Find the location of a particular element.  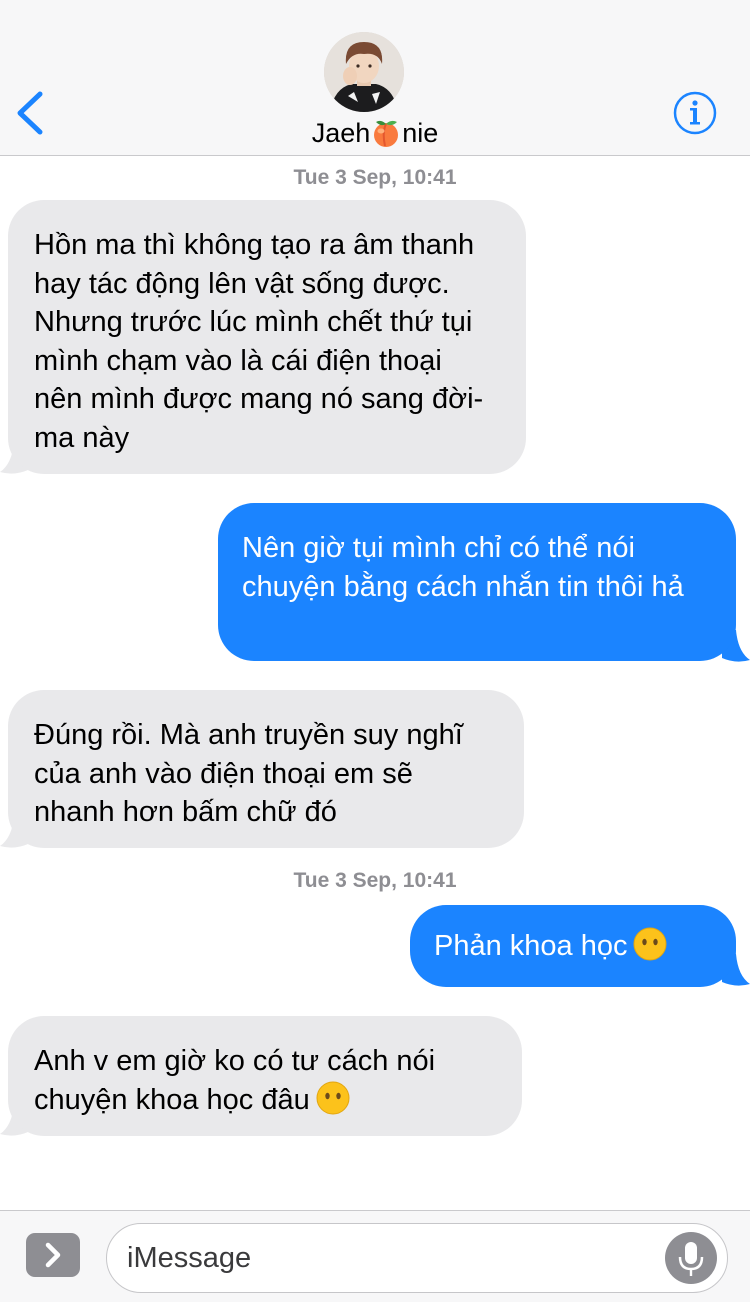

info-button is located at coordinates (695, 113).